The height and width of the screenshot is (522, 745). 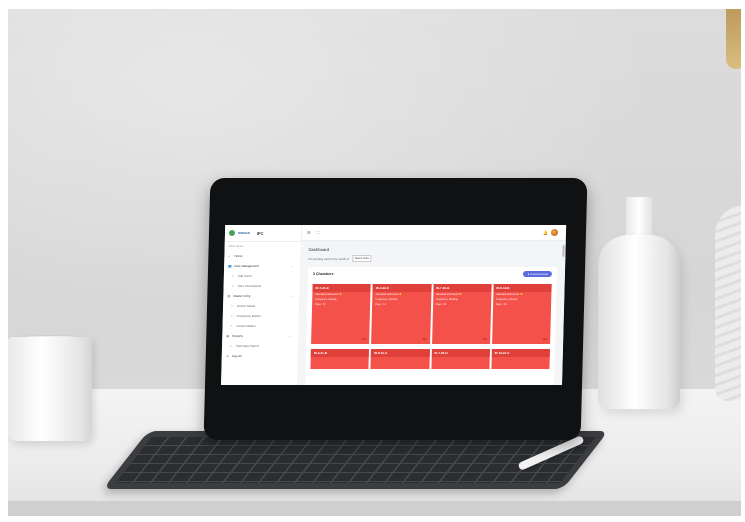 I want to click on card-id: IR-4-22-C, so click(x=402, y=288).